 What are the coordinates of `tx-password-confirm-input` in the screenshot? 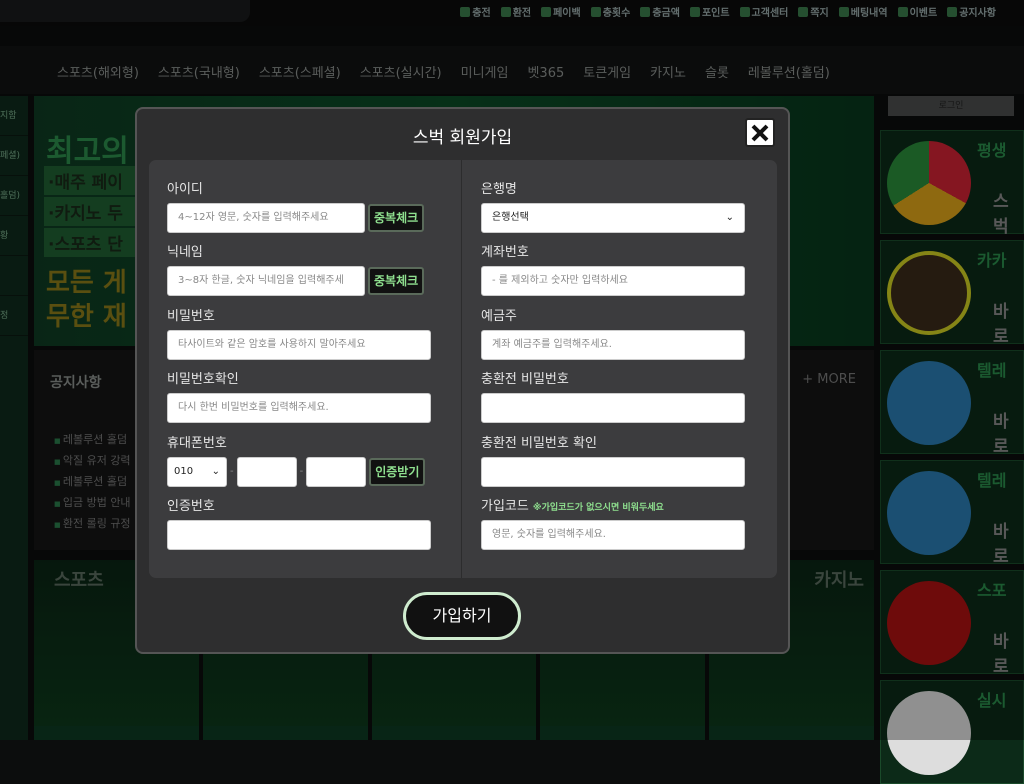 It's located at (613, 471).